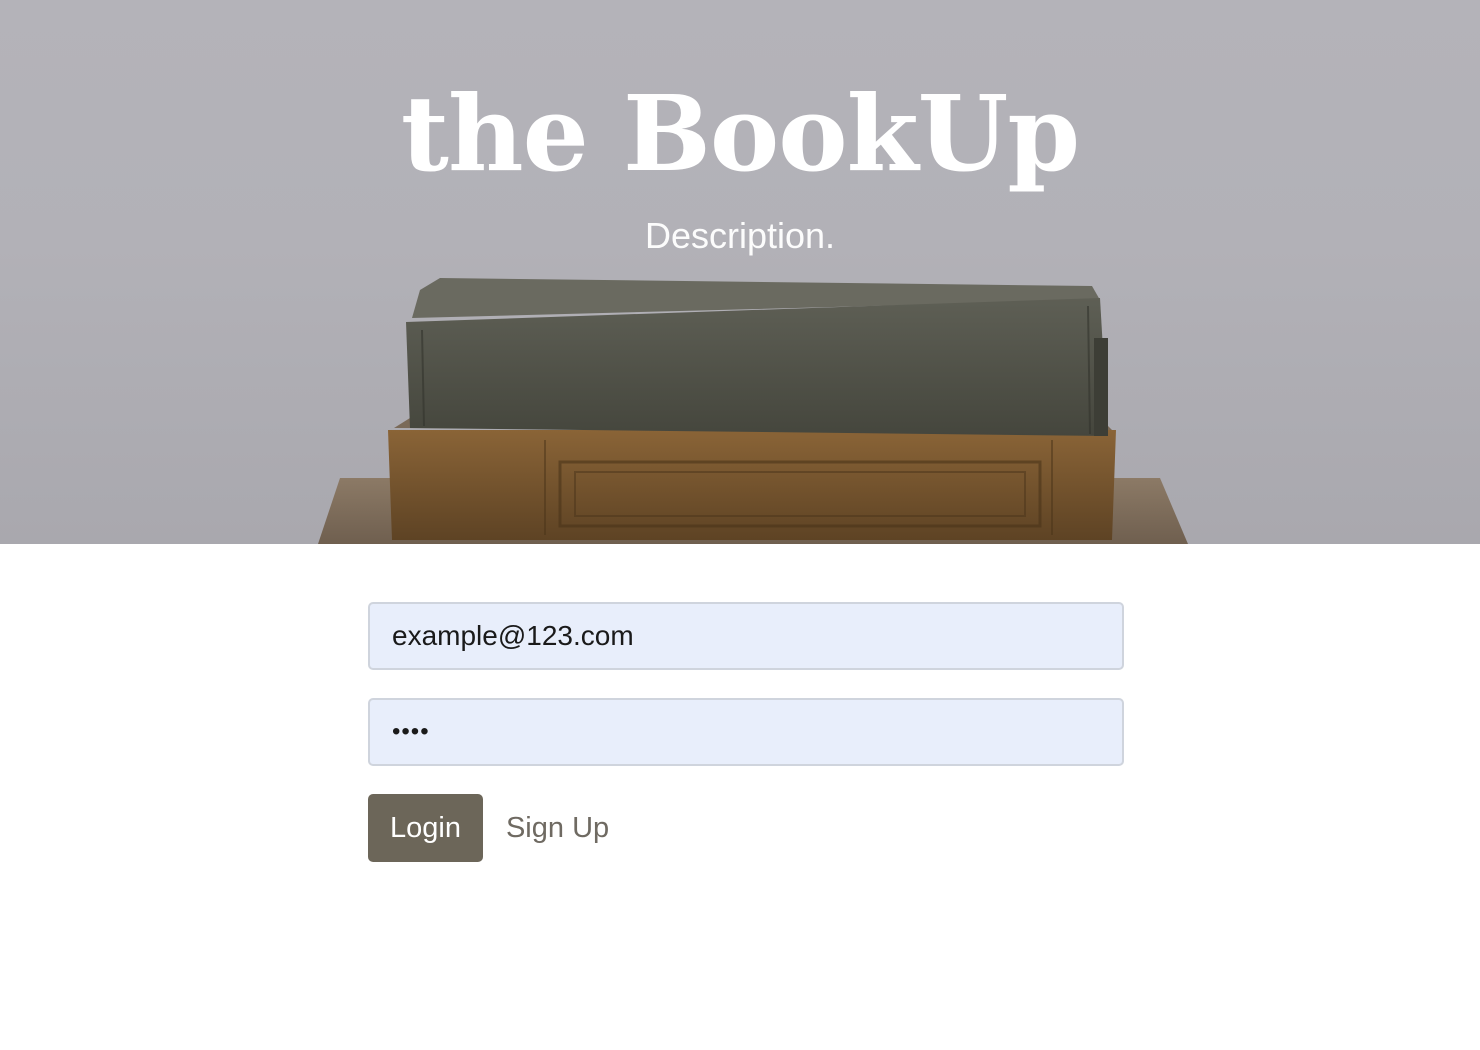 The height and width of the screenshot is (1050, 1480). Describe the element at coordinates (746, 828) in the screenshot. I see `form-actions: Login Sign Up` at that location.